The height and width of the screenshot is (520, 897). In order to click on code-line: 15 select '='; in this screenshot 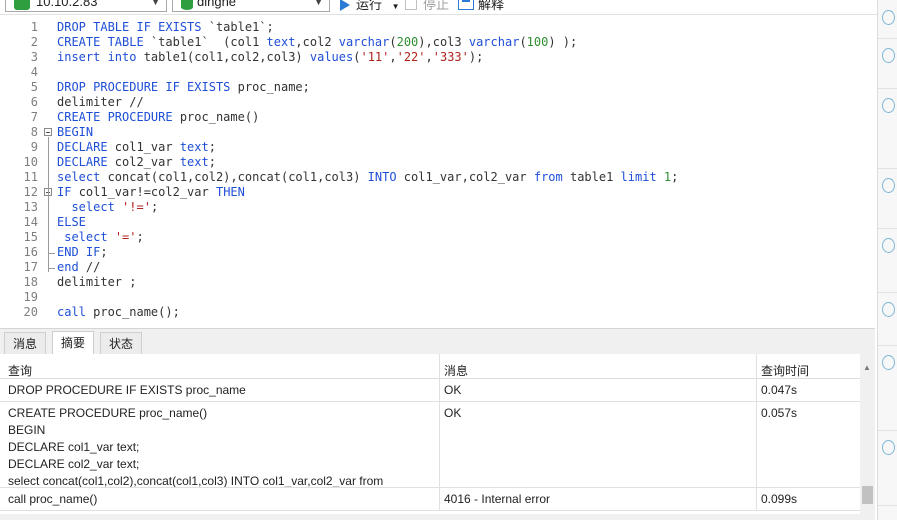, I will do `click(437, 237)`.